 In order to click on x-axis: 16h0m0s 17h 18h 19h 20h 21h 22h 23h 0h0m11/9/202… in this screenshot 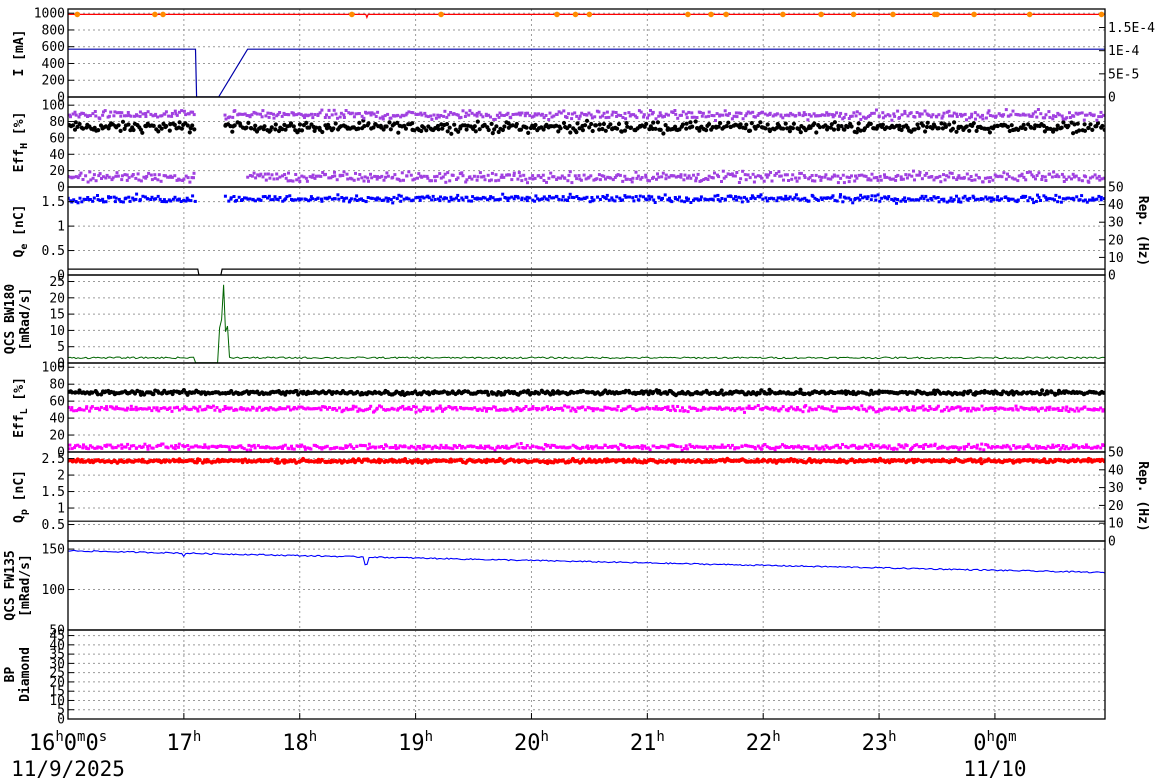, I will do `click(519, 747)`.